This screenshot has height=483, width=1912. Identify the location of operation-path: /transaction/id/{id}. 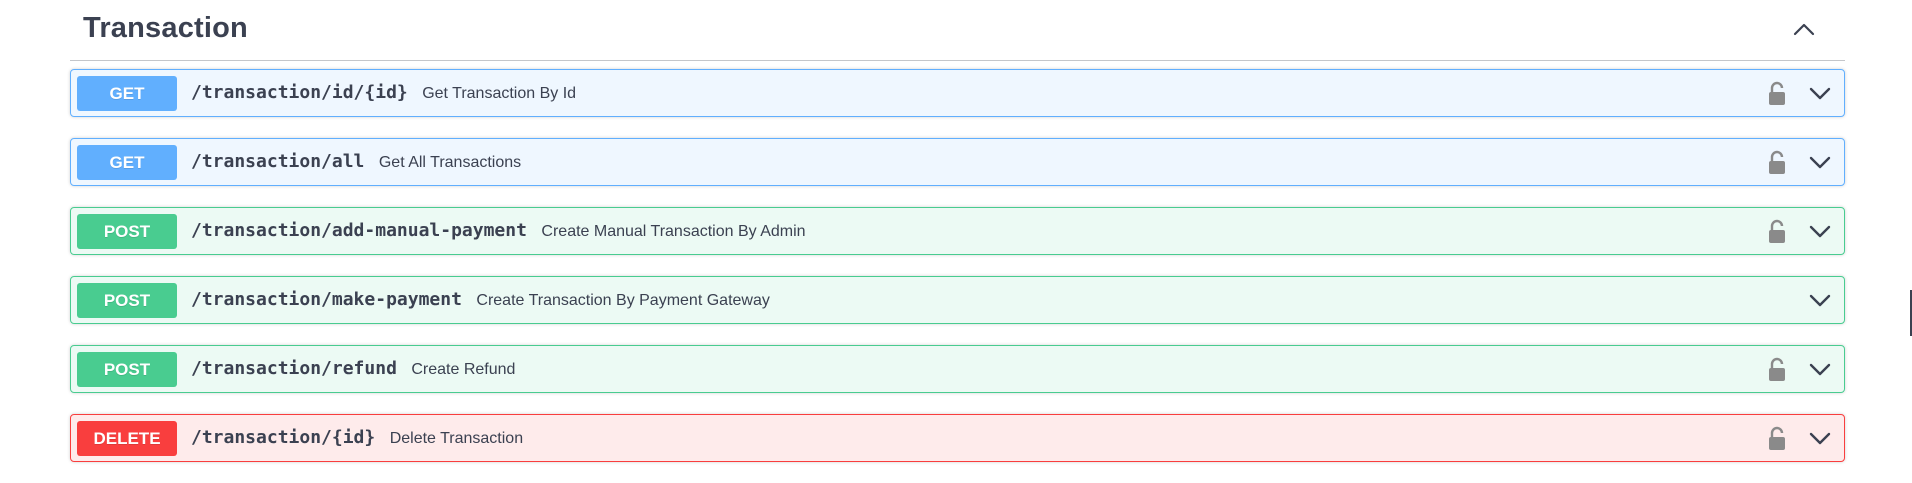
(299, 92).